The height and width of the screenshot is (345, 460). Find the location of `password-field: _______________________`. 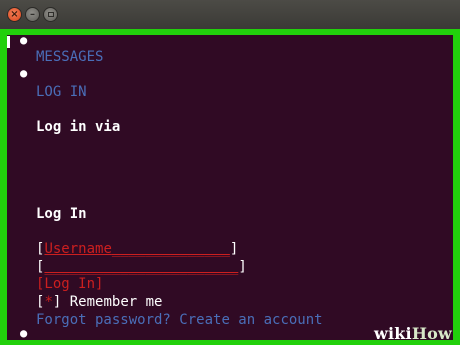

password-field: _______________________ is located at coordinates (141, 267).